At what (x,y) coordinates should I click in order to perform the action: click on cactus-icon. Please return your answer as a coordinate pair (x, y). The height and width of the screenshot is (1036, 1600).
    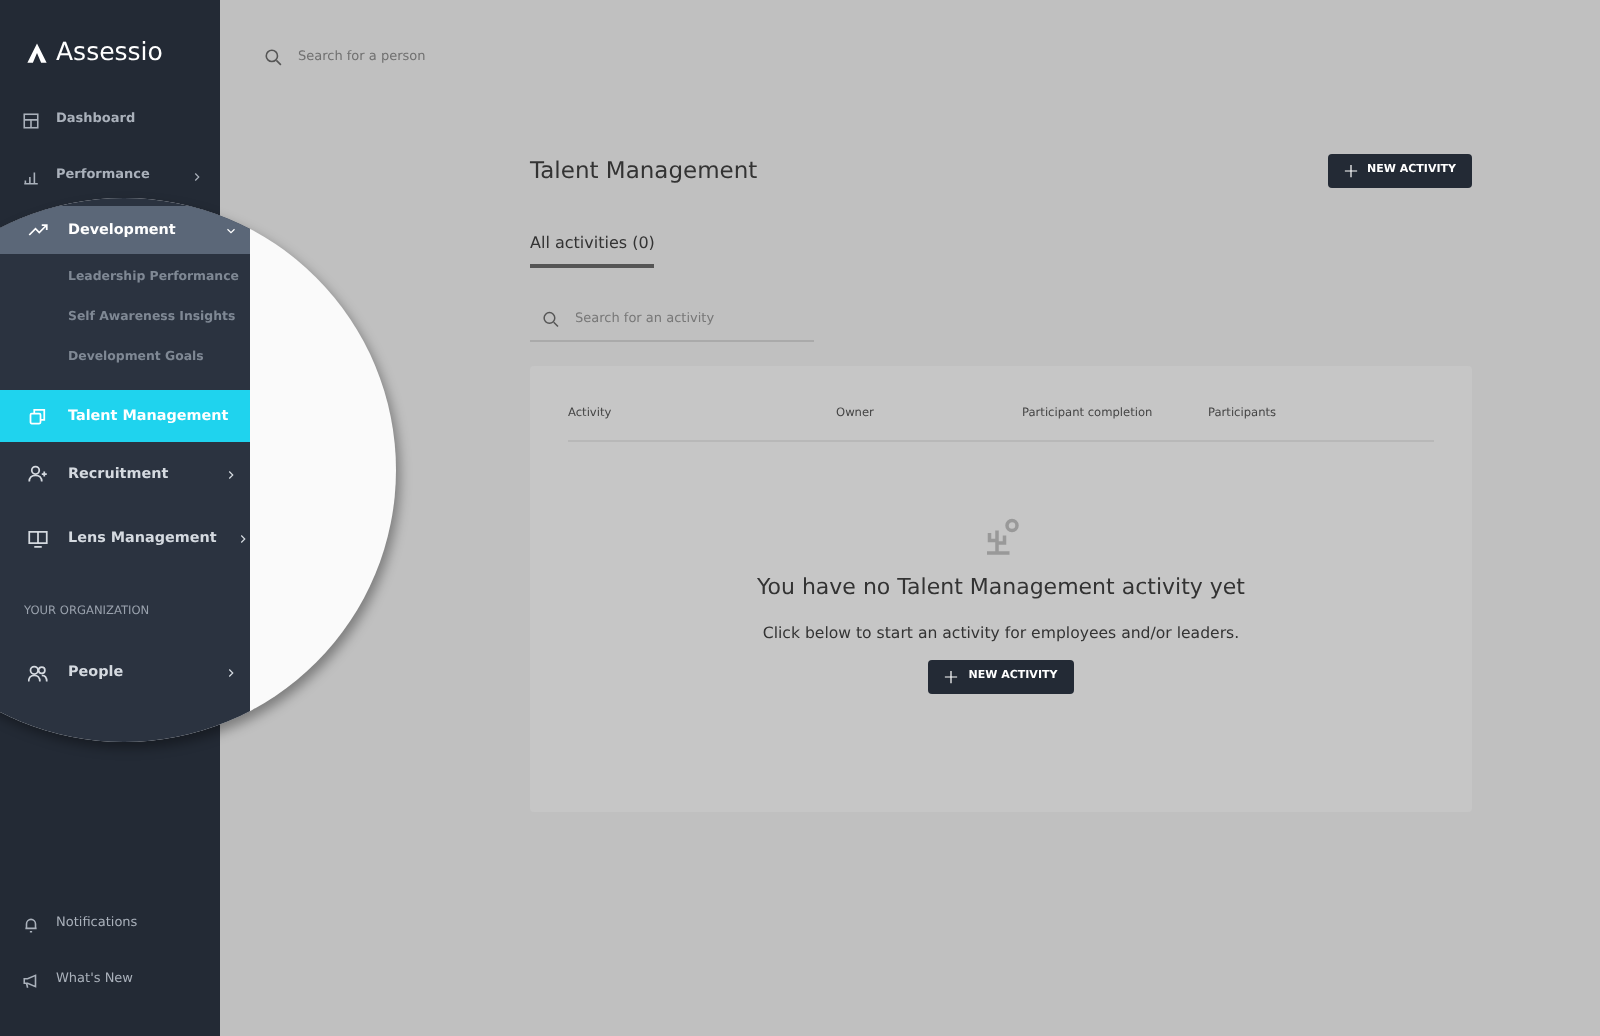
    Looking at the image, I should click on (1001, 538).